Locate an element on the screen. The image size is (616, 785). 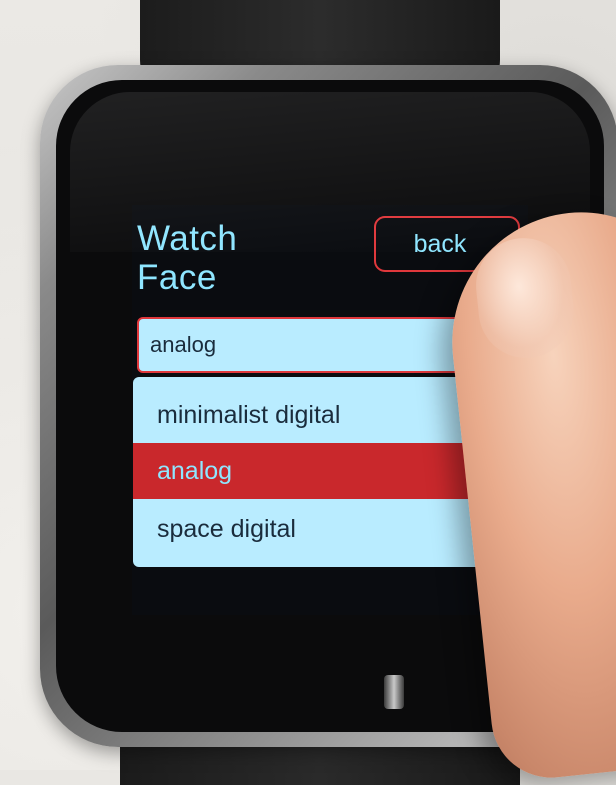
page-title-line-2: Face is located at coordinates (177, 277).